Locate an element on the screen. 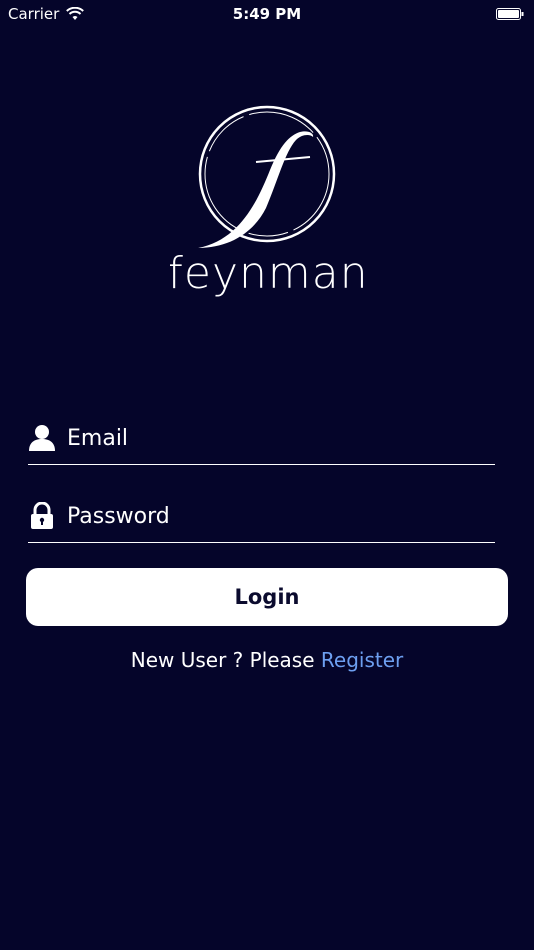 The width and height of the screenshot is (534, 950). battery-icon is located at coordinates (510, 14).